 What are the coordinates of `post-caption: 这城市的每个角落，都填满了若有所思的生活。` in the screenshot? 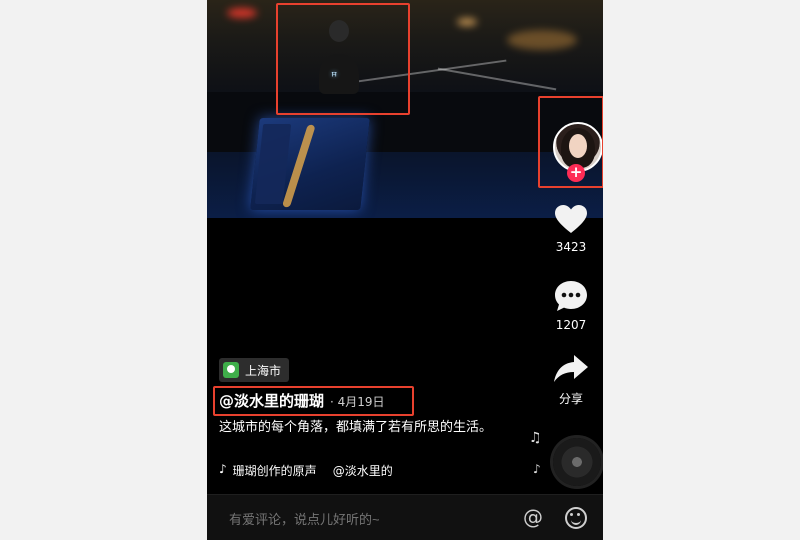 It's located at (356, 427).